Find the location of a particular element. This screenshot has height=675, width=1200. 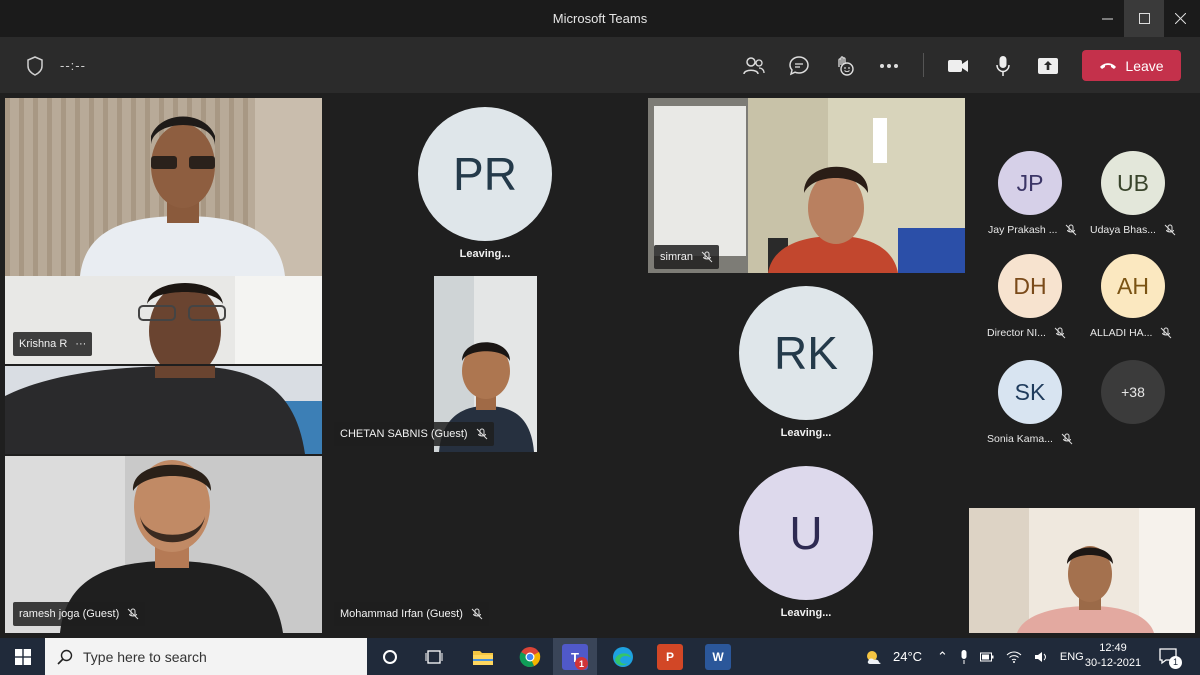

window-title: Microsoft Teams is located at coordinates (600, 18).